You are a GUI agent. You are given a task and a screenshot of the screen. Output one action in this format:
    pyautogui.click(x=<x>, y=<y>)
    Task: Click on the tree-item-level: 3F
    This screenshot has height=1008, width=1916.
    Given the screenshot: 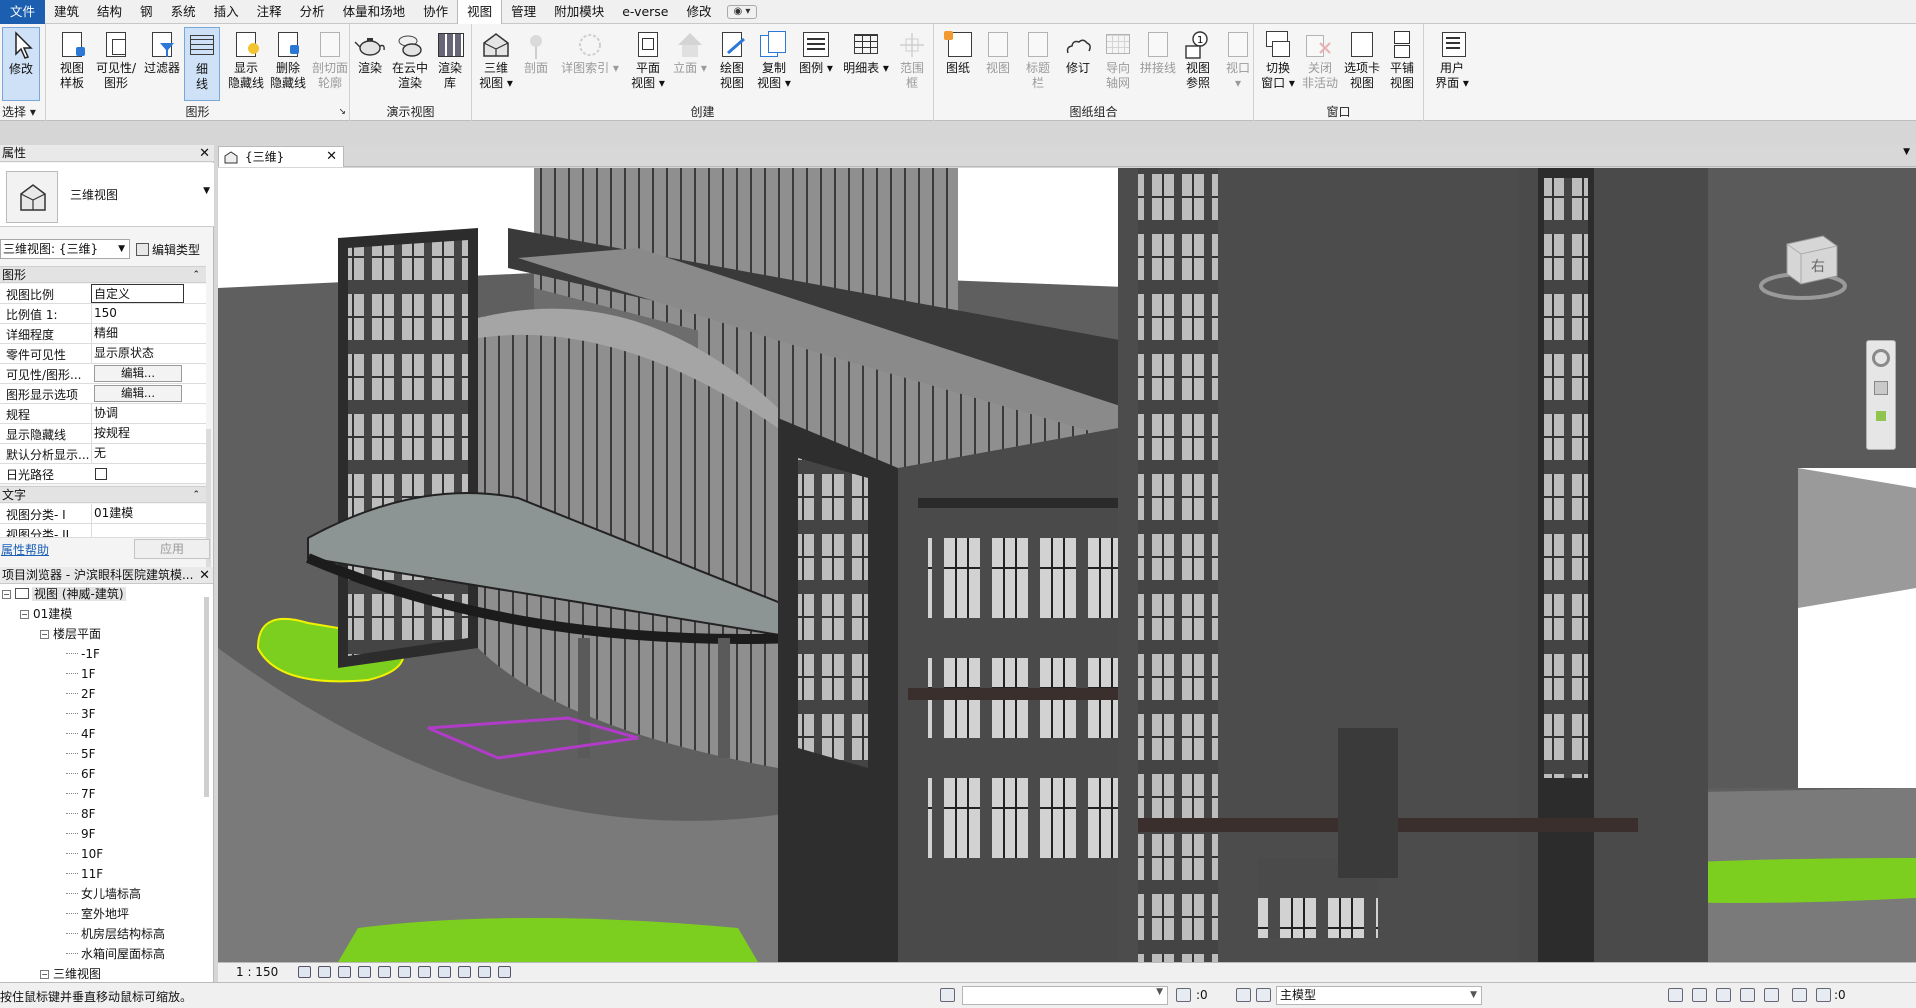 What is the action you would take?
    pyautogui.click(x=81, y=714)
    